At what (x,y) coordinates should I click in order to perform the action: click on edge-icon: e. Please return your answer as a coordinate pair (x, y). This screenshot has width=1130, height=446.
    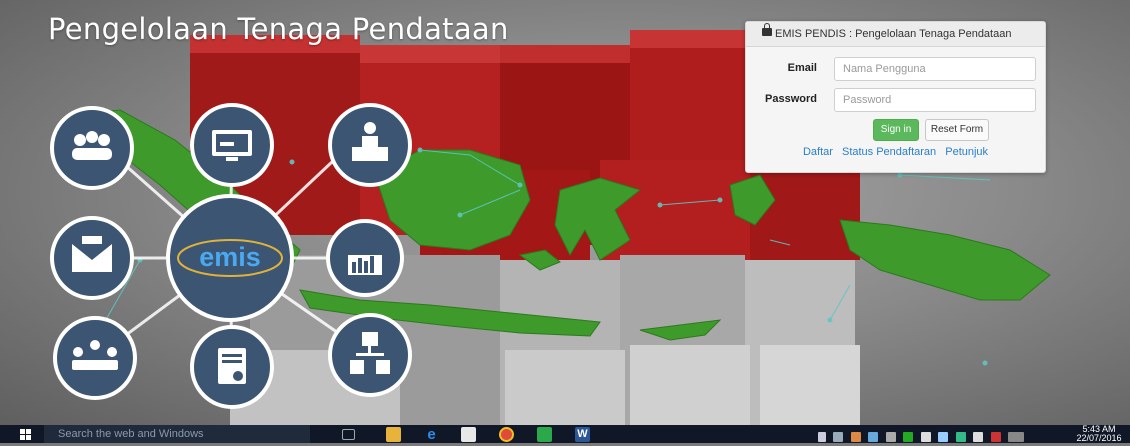
    Looking at the image, I should click on (431, 434).